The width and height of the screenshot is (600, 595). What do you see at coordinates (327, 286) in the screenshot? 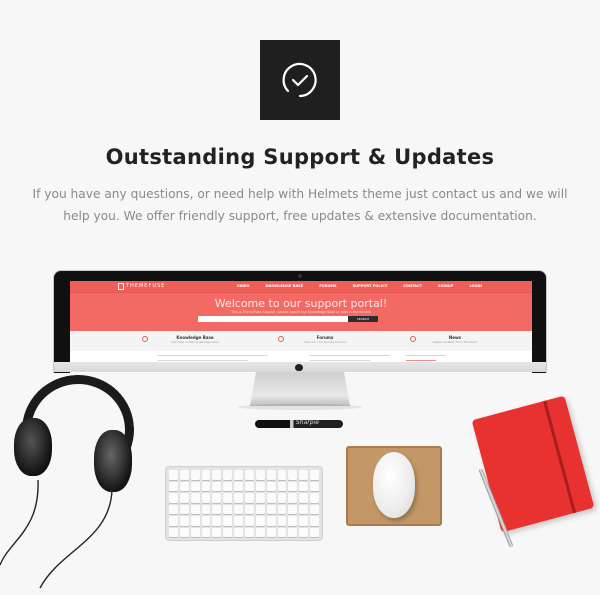
I see `menu-item-forums: FORUMS` at bounding box center [327, 286].